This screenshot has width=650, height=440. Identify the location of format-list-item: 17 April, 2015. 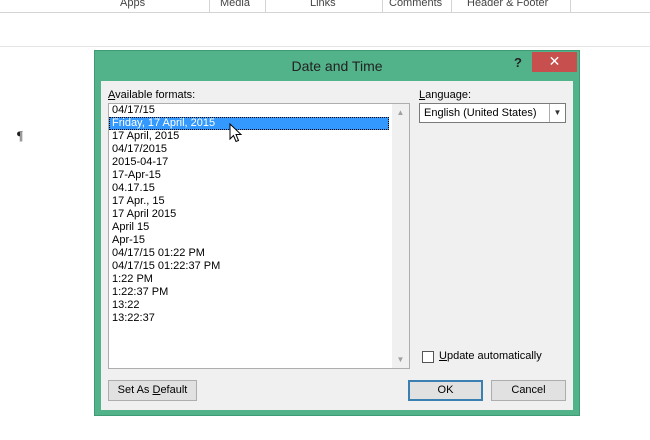
(251, 136).